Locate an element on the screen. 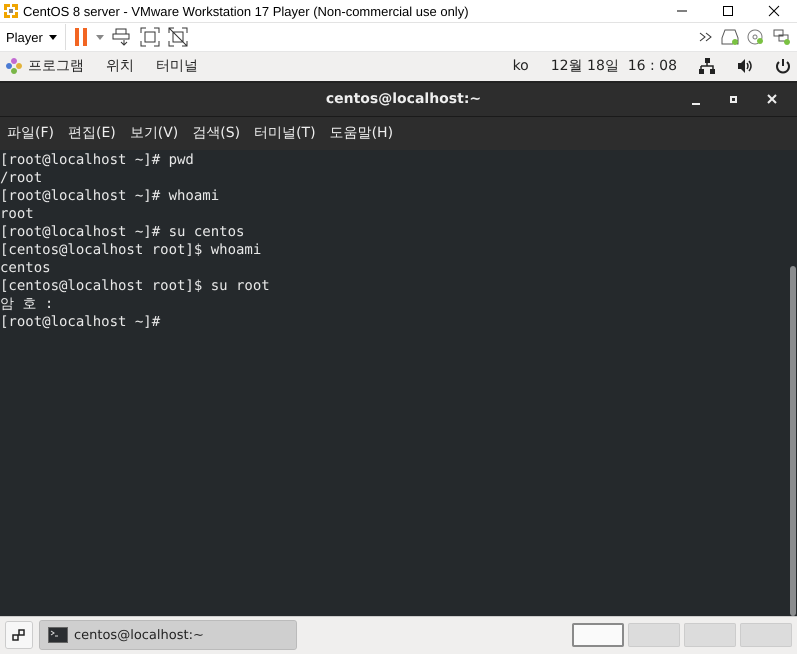 The height and width of the screenshot is (654, 797). network-adapter-icon is located at coordinates (782, 37).